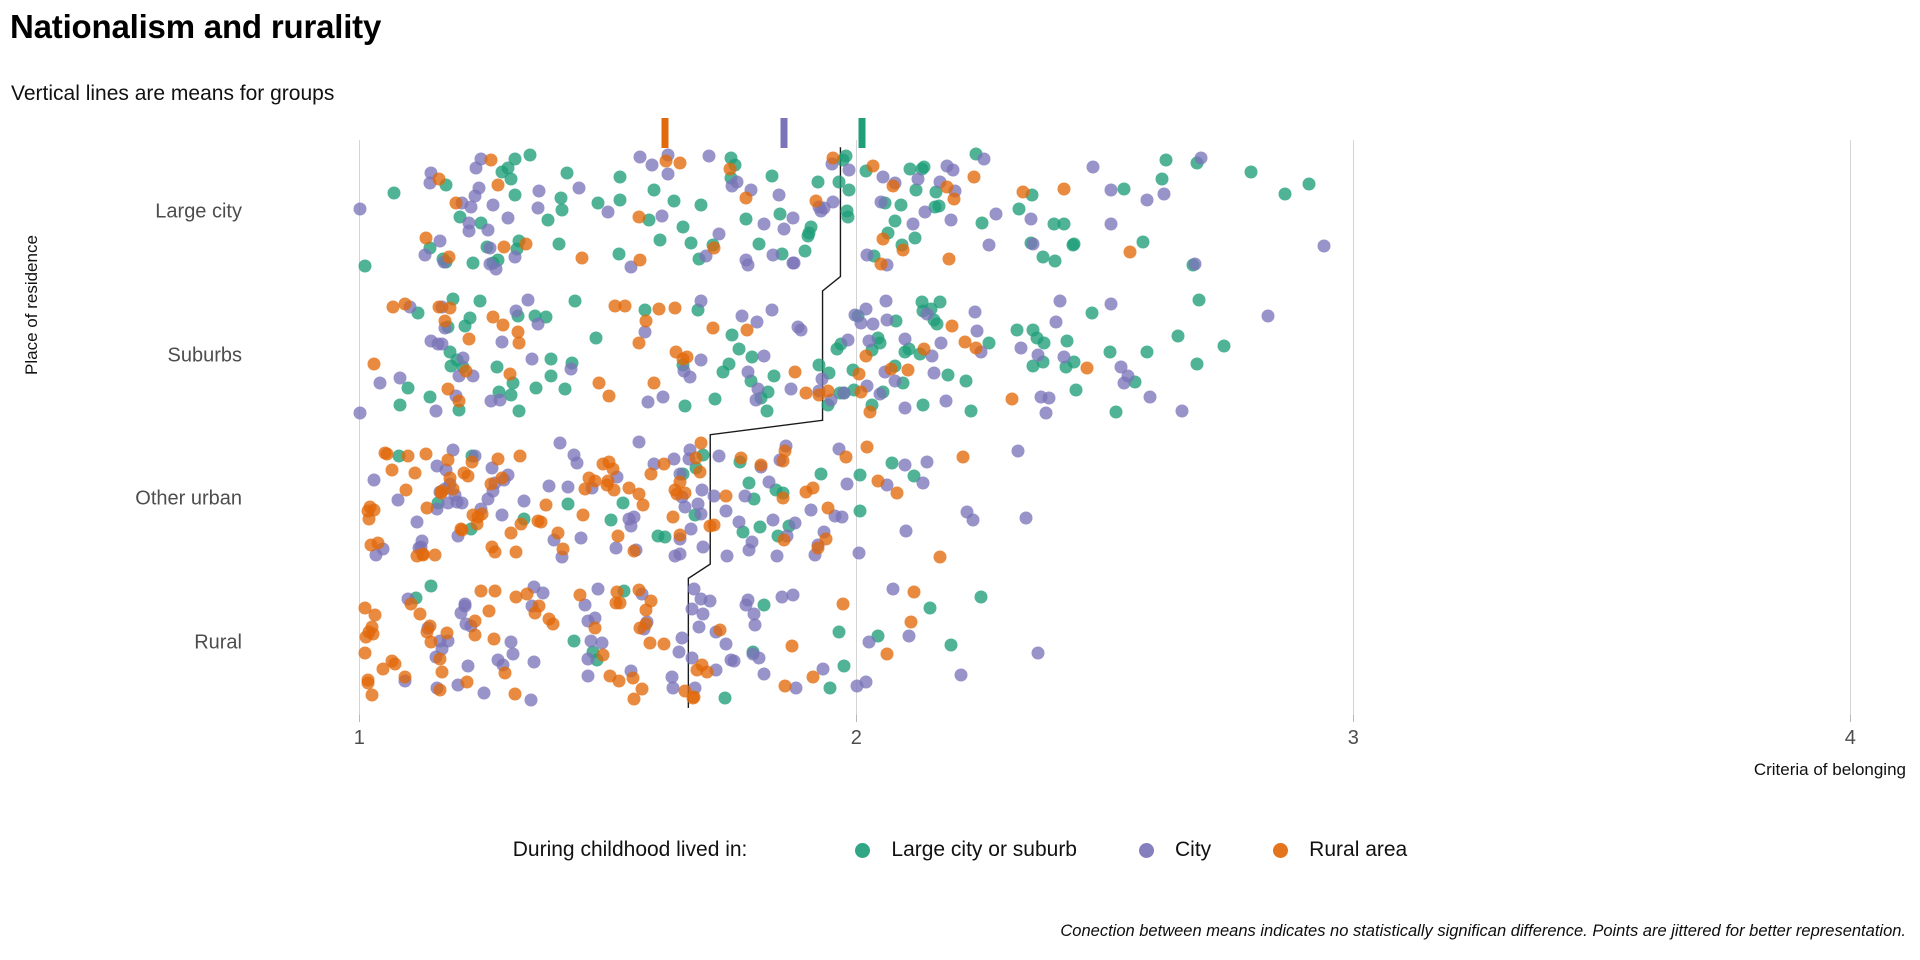 This screenshot has width=1920, height=960. I want to click on x-tick-label-3: 3, so click(1353, 738).